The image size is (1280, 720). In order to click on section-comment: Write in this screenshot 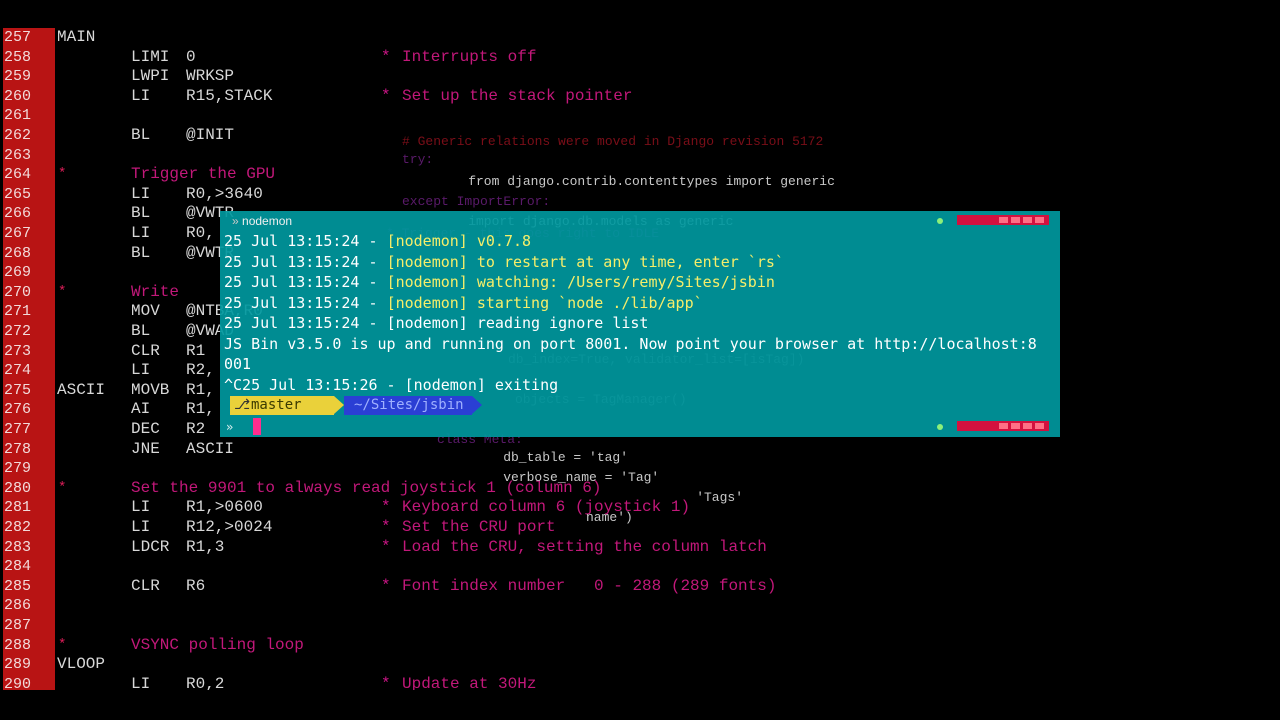, I will do `click(155, 291)`.